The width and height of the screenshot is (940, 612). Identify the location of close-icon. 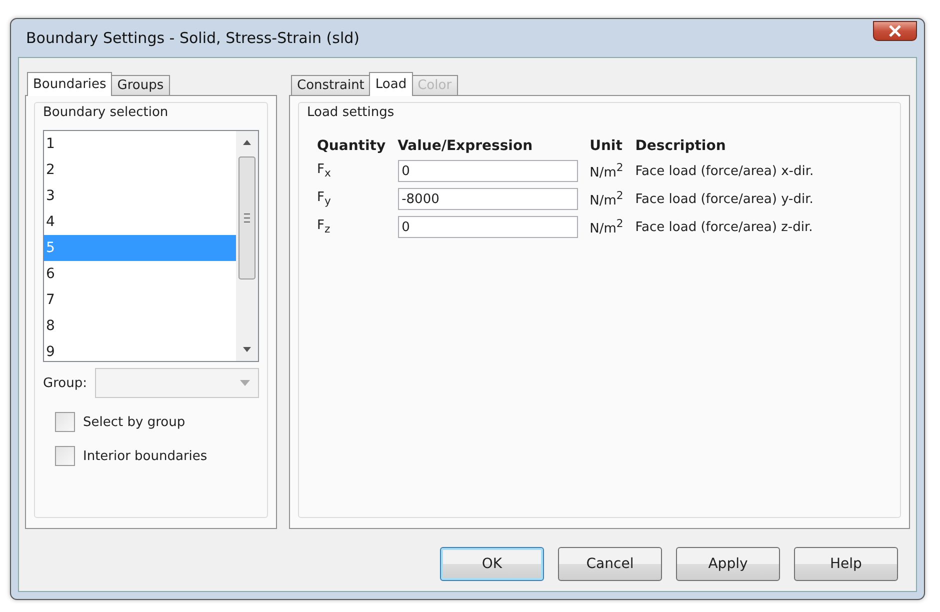
(895, 31).